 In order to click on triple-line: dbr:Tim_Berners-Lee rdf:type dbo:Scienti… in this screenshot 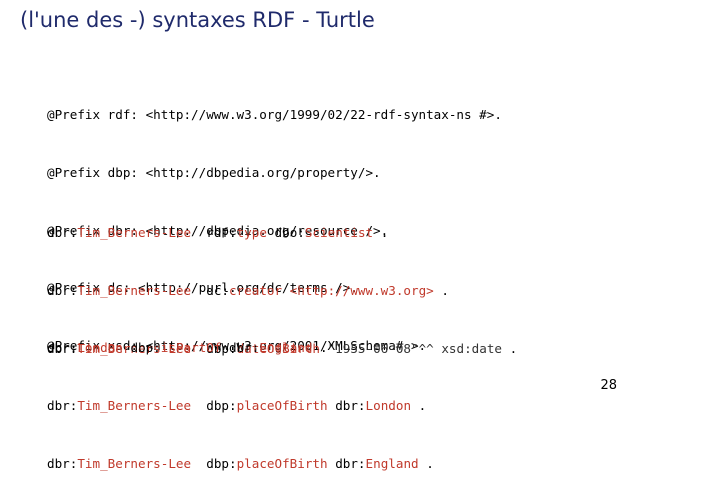, I will do `click(282, 232)`.